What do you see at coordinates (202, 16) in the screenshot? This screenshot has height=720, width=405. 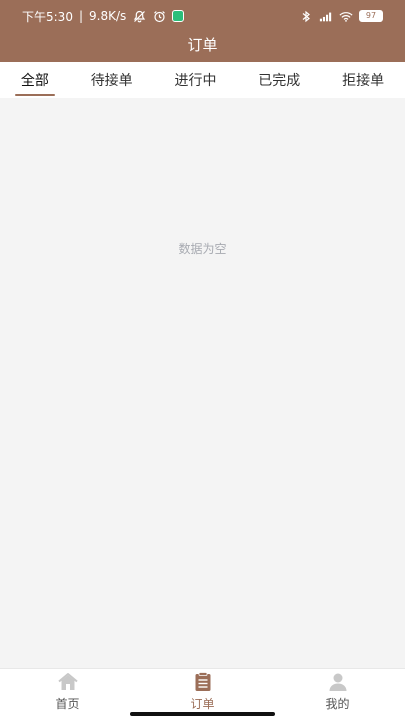 I see `status-bar: 下午5:30 | 9.8K/s 97` at bounding box center [202, 16].